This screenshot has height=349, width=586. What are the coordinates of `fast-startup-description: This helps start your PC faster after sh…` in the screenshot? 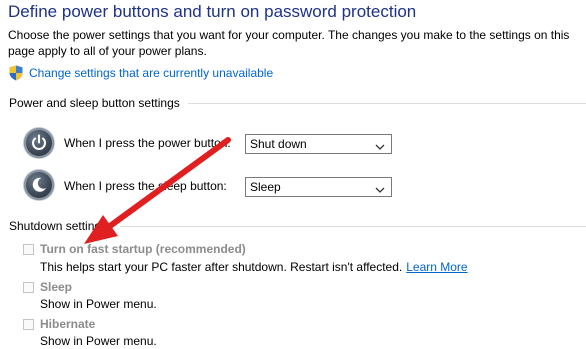 It's located at (254, 267).